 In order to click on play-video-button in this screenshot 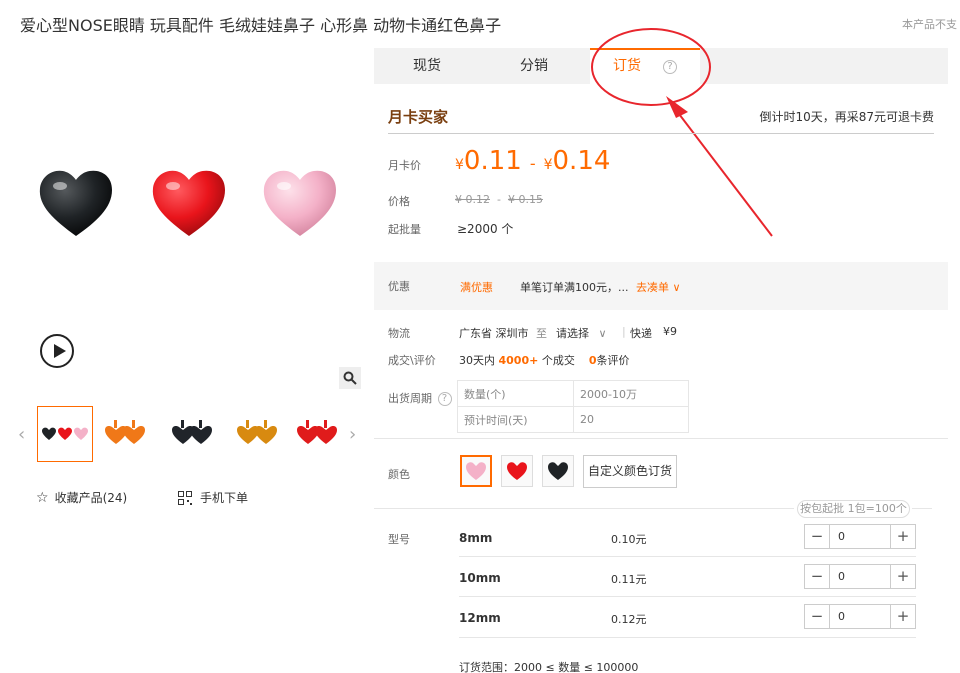, I will do `click(57, 351)`.